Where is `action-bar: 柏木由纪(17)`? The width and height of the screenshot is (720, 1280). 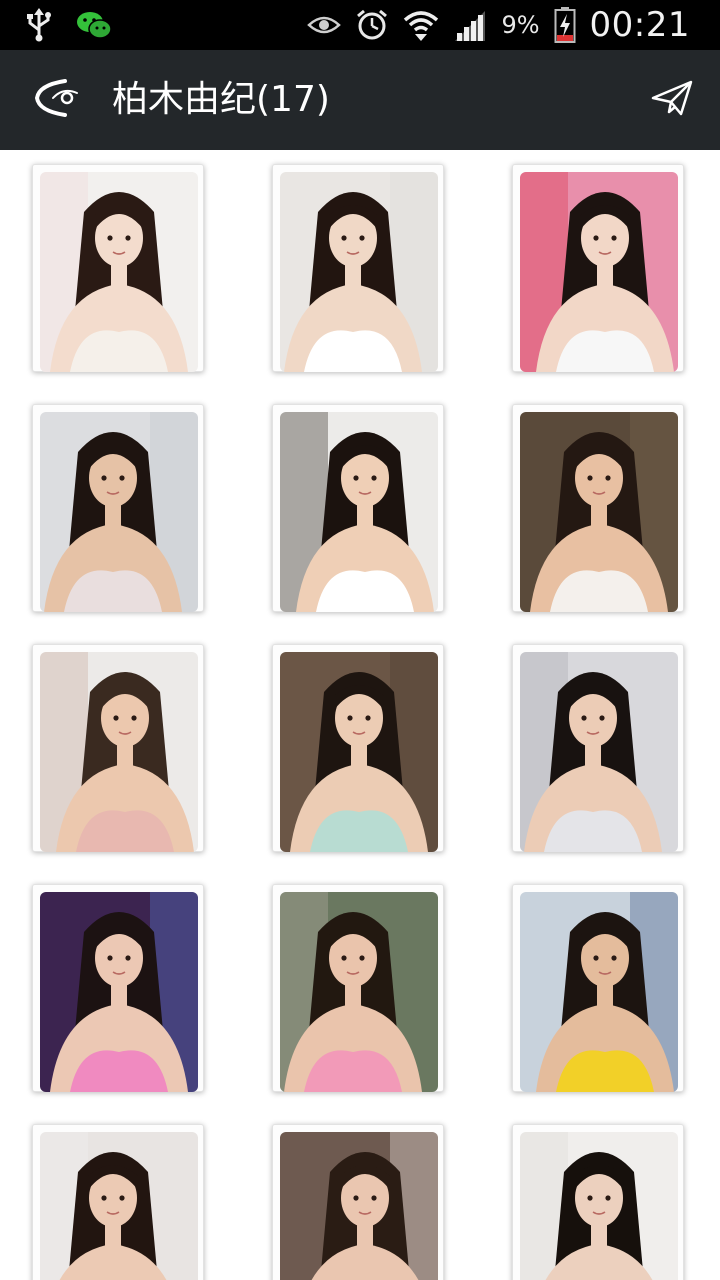
action-bar: 柏木由纪(17) is located at coordinates (360, 100).